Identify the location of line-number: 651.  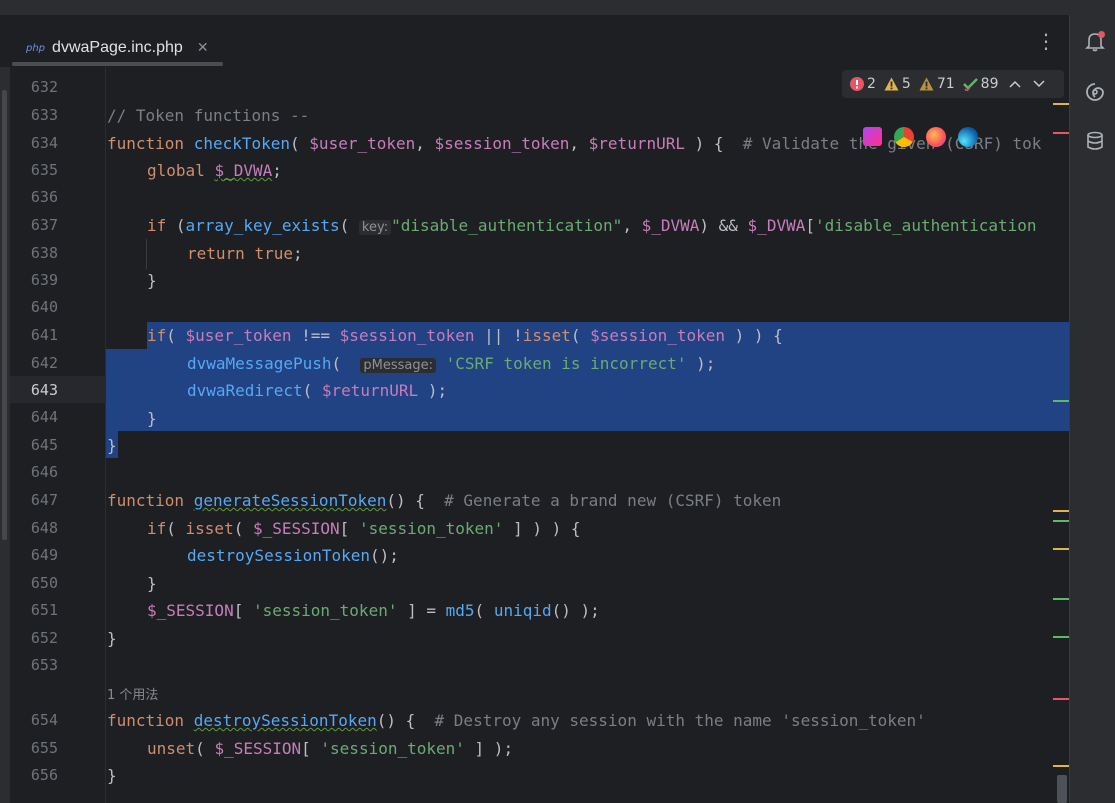
(34, 610).